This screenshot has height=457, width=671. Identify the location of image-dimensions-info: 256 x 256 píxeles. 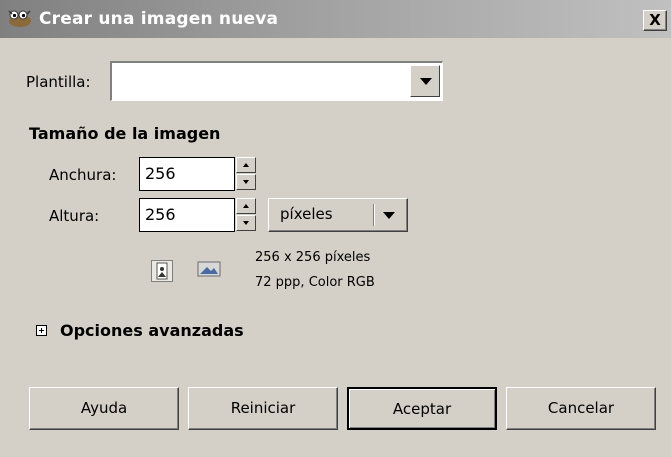
(313, 257).